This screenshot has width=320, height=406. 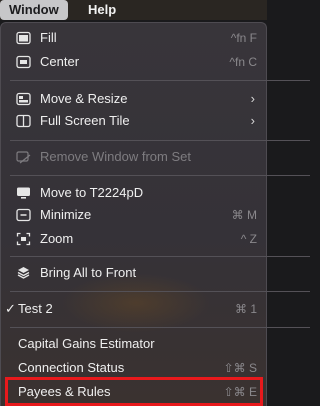 What do you see at coordinates (60, 61) in the screenshot?
I see `menu-item-label: Center` at bounding box center [60, 61].